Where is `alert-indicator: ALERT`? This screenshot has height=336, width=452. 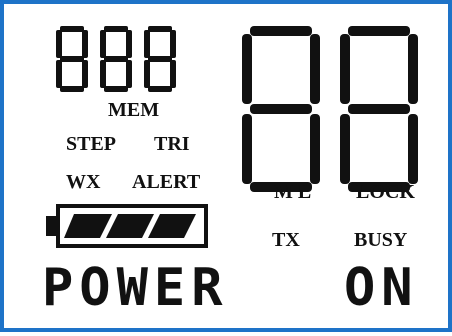 alert-indicator: ALERT is located at coordinates (166, 182).